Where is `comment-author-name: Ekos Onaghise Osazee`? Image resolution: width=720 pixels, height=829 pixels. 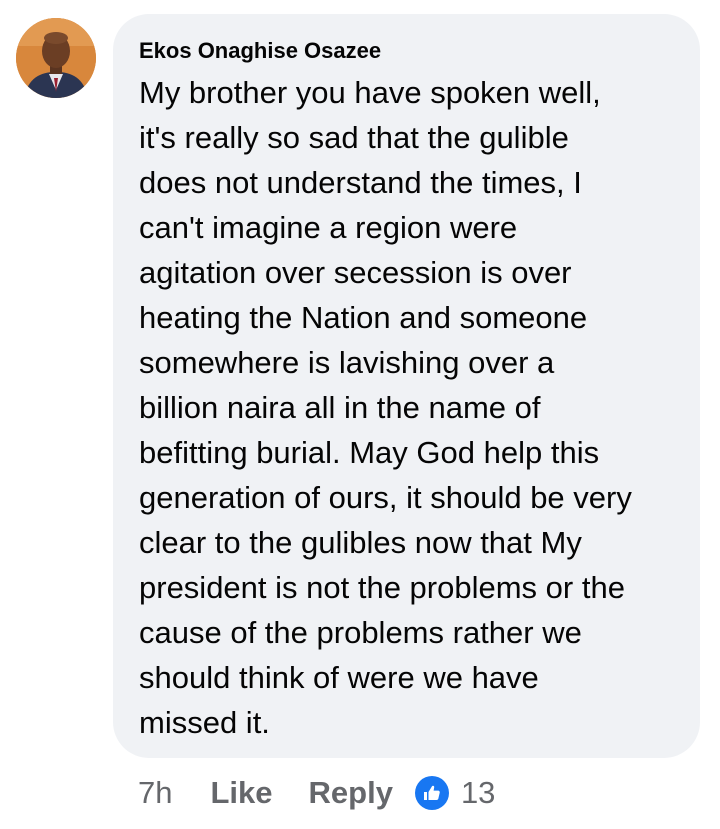 comment-author-name: Ekos Onaghise Osazee is located at coordinates (260, 51).